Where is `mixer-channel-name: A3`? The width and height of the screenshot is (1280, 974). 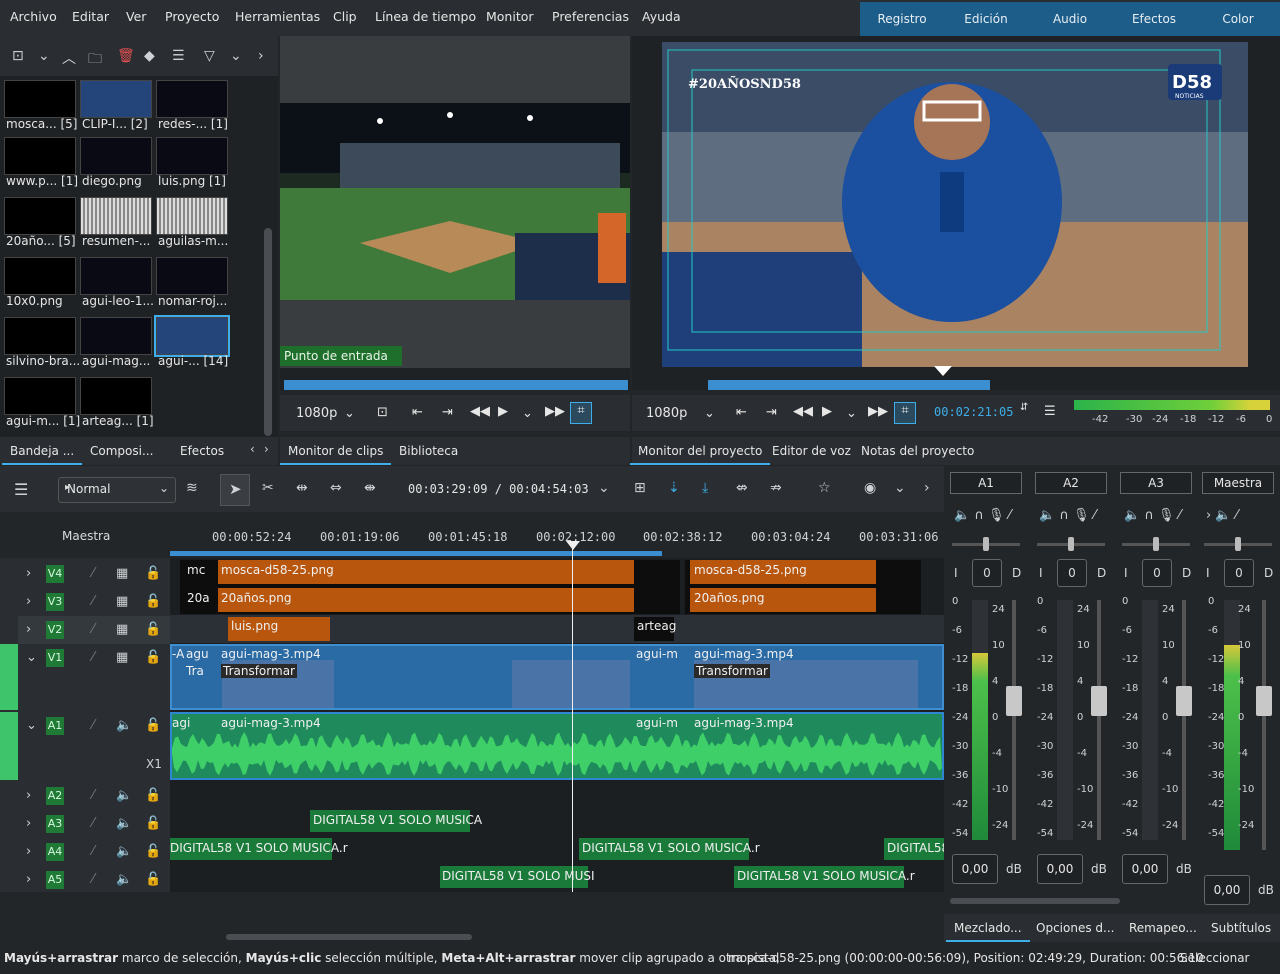 mixer-channel-name: A3 is located at coordinates (1156, 483).